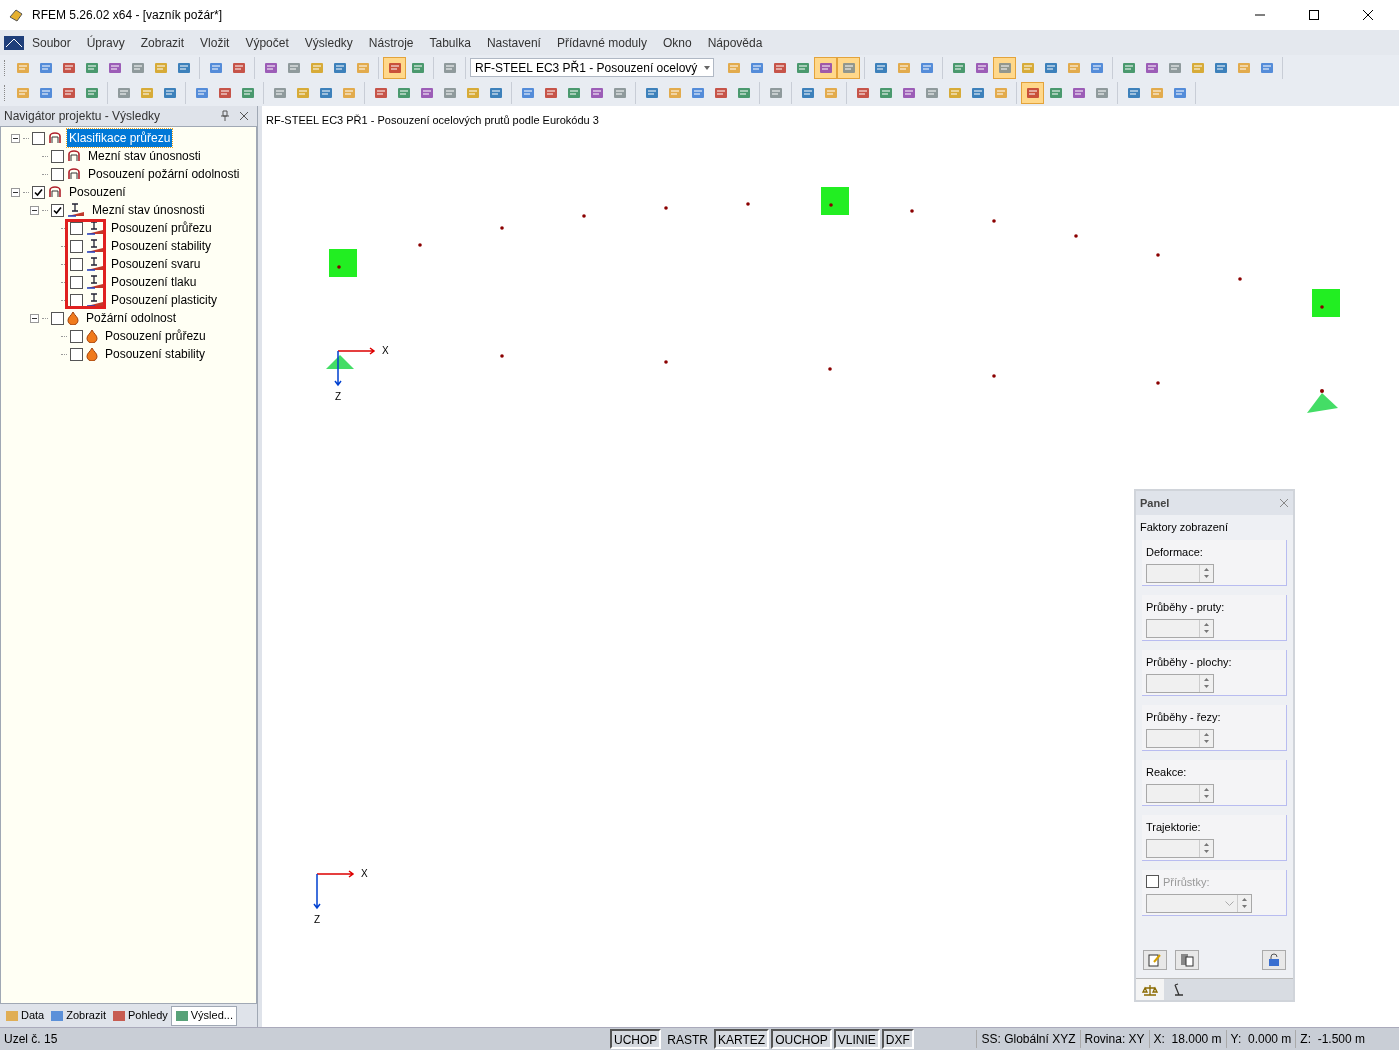  What do you see at coordinates (742, 1039) in the screenshot?
I see `status-toggle: KARTEZ` at bounding box center [742, 1039].